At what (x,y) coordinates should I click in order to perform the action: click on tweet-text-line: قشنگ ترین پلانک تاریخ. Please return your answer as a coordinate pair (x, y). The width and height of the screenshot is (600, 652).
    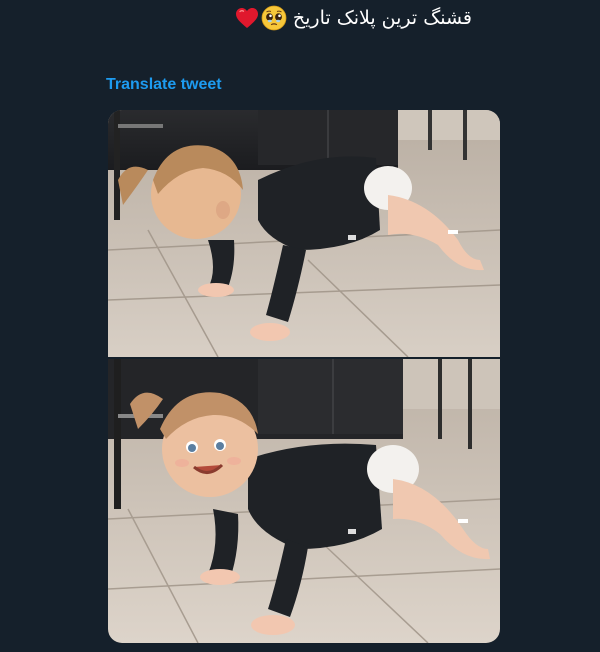
    Looking at the image, I should click on (353, 18).